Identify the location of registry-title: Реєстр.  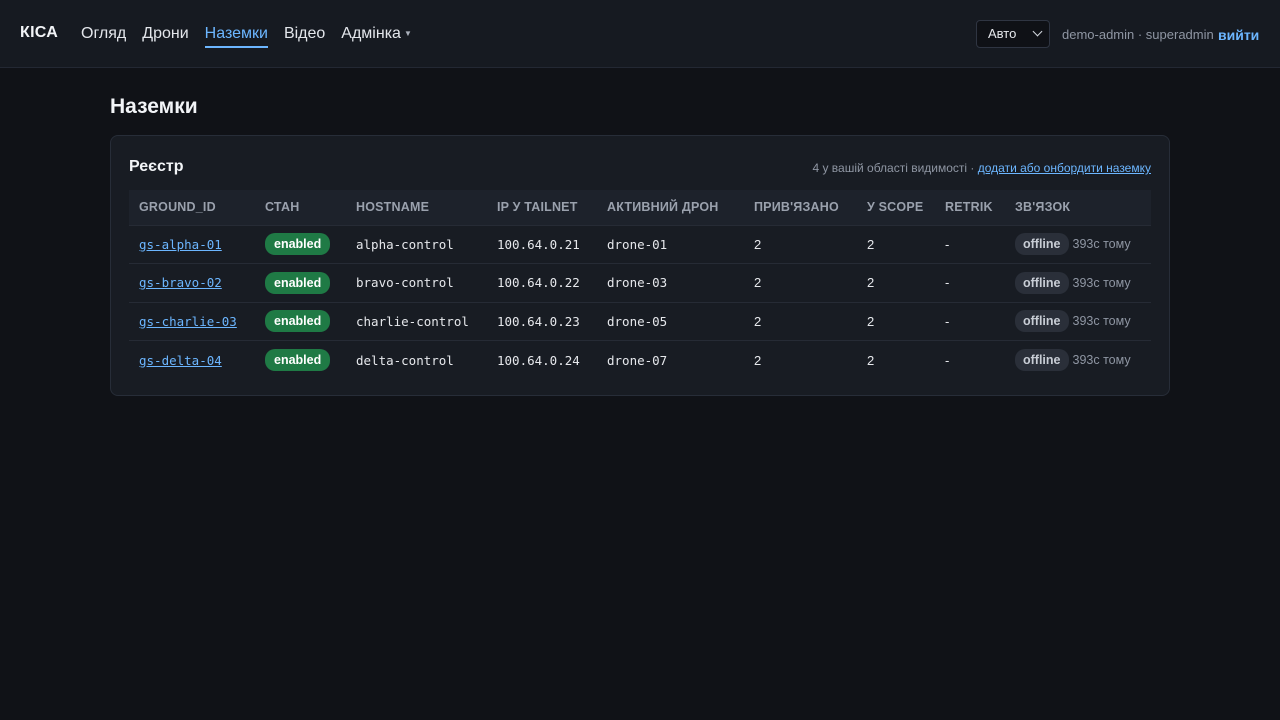
(156, 166).